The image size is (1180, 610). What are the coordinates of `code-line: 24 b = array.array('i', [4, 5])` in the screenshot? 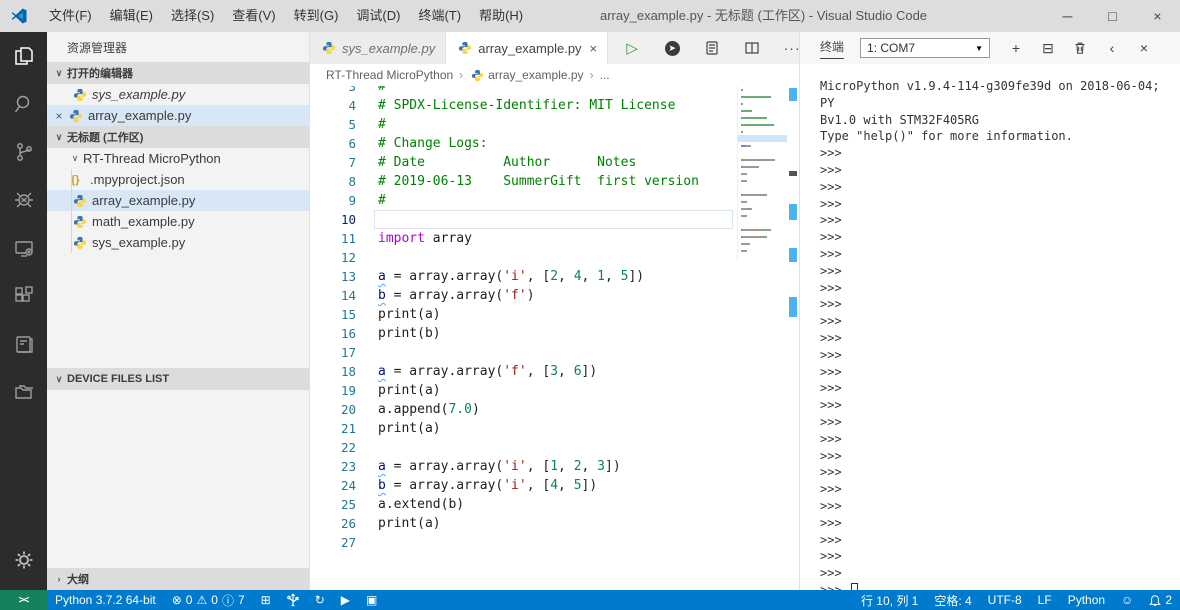 It's located at (522, 485).